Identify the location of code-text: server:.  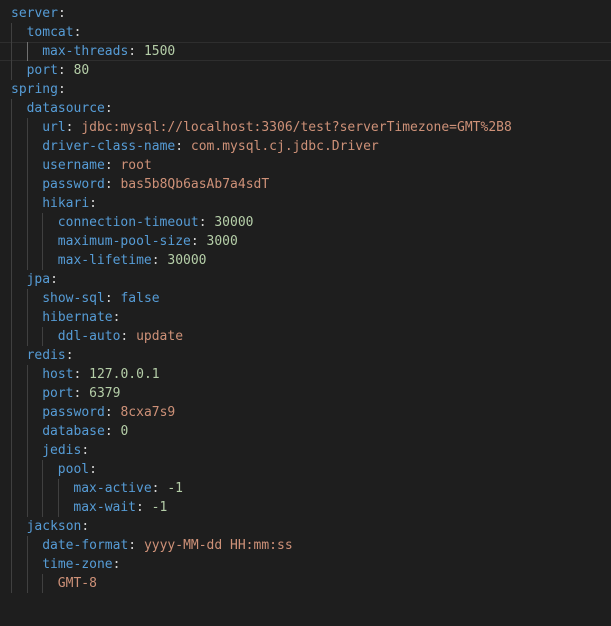
(38, 13).